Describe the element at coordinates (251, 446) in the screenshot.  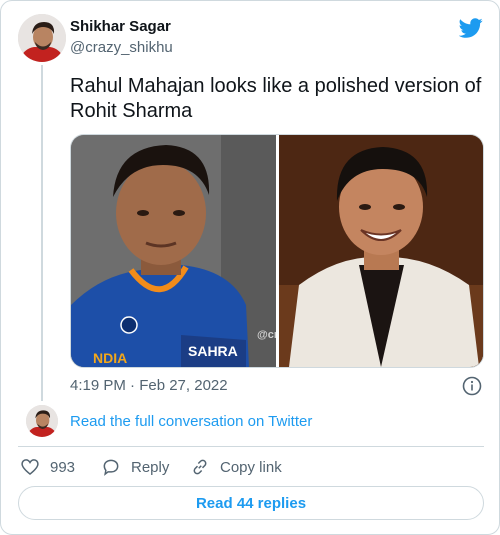
I see `divider` at that location.